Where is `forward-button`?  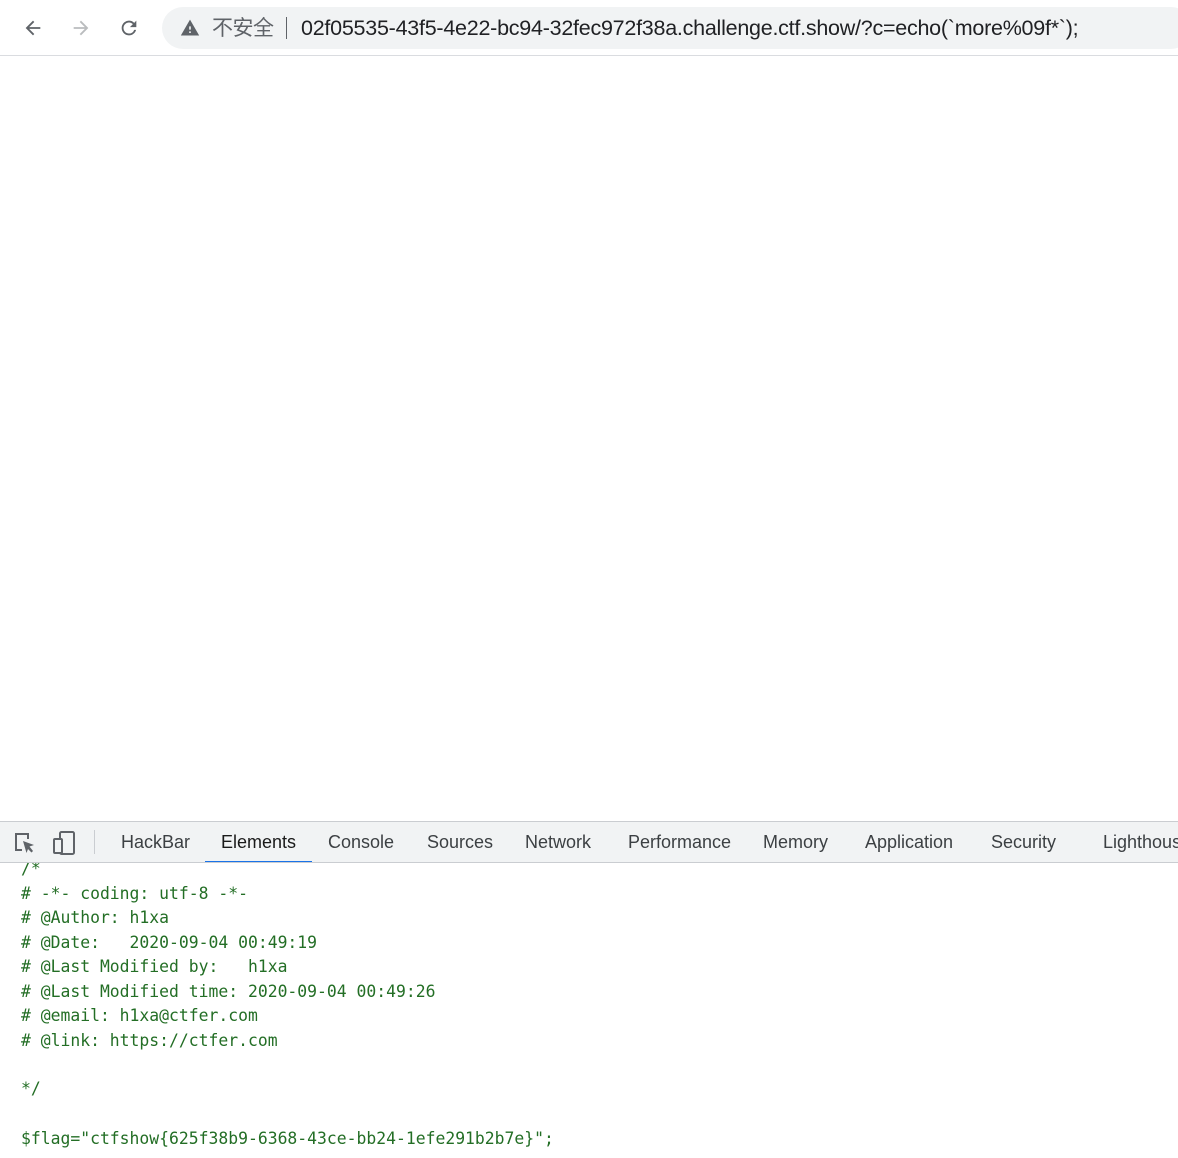
forward-button is located at coordinates (81, 28).